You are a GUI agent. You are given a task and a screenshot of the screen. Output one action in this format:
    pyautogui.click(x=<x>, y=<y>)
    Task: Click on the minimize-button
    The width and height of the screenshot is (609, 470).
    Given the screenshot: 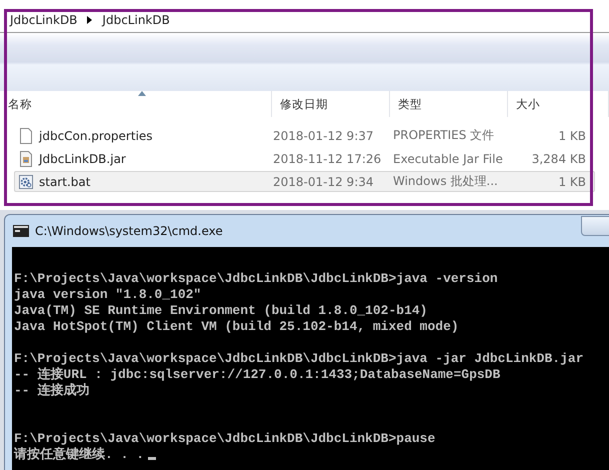 What is the action you would take?
    pyautogui.click(x=595, y=226)
    